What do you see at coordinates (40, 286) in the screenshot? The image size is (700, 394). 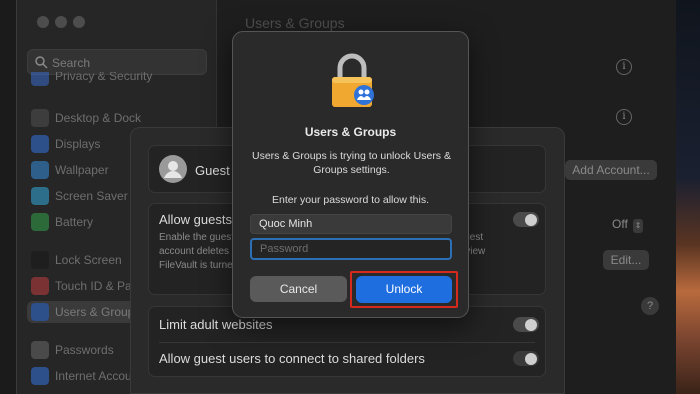 I see `fingerprint-icon` at bounding box center [40, 286].